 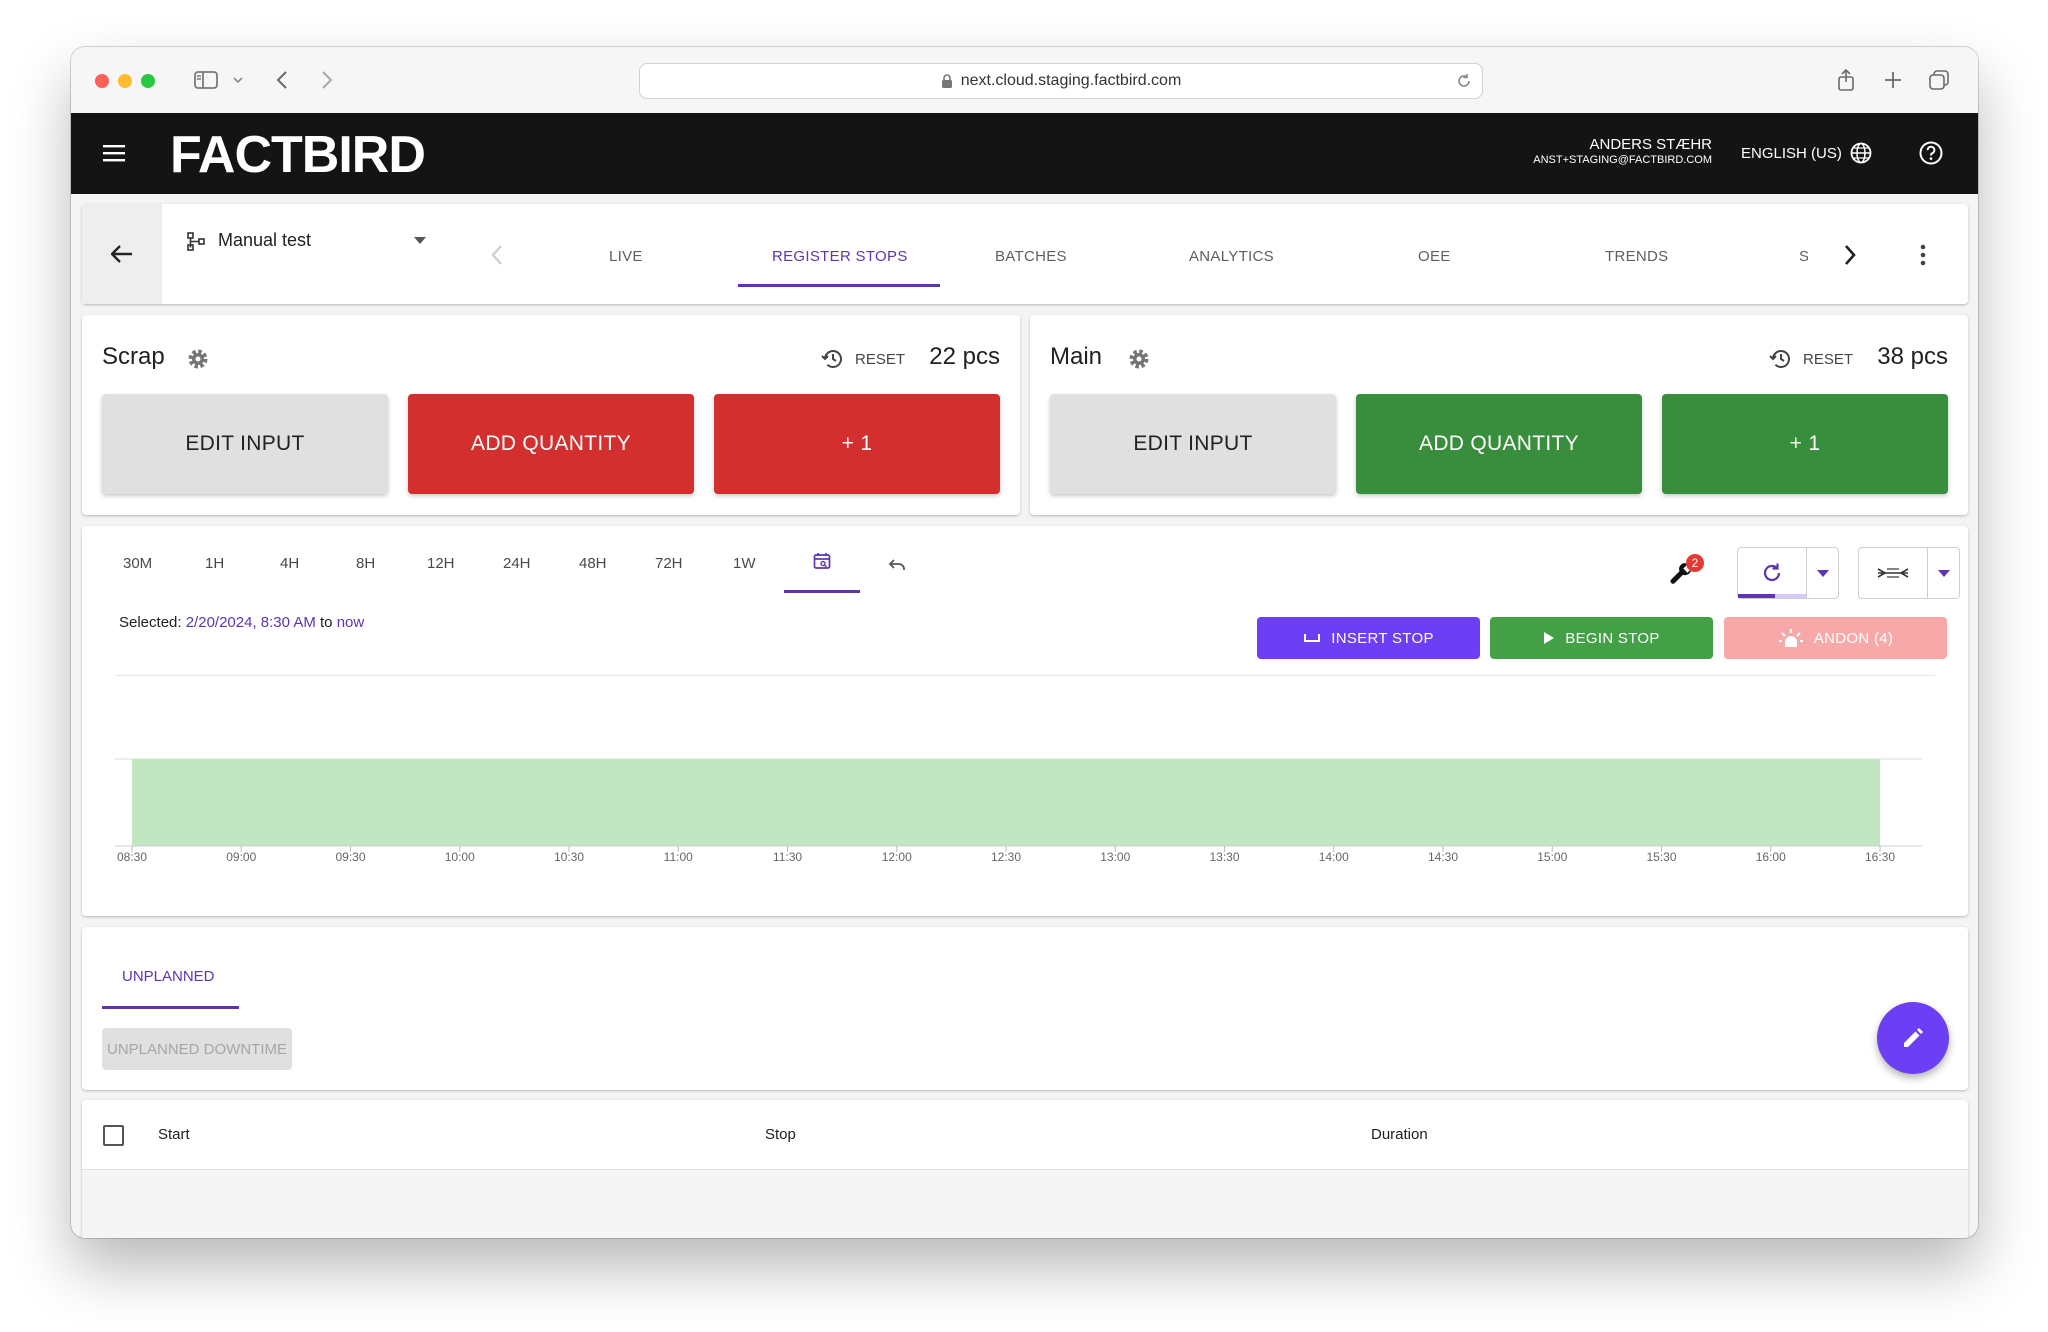 I want to click on caret-down-icon, so click(x=1823, y=573).